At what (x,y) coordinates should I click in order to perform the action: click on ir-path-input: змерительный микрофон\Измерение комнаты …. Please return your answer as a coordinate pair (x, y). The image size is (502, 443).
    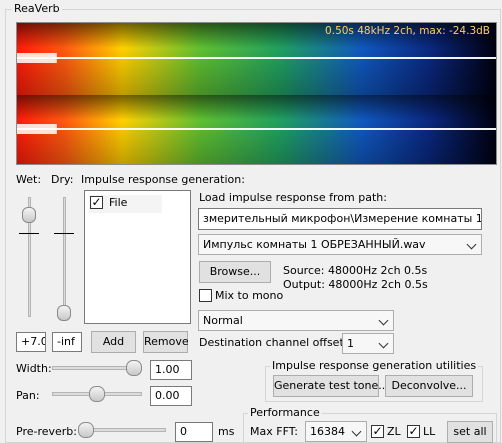
    Looking at the image, I should click on (340, 219).